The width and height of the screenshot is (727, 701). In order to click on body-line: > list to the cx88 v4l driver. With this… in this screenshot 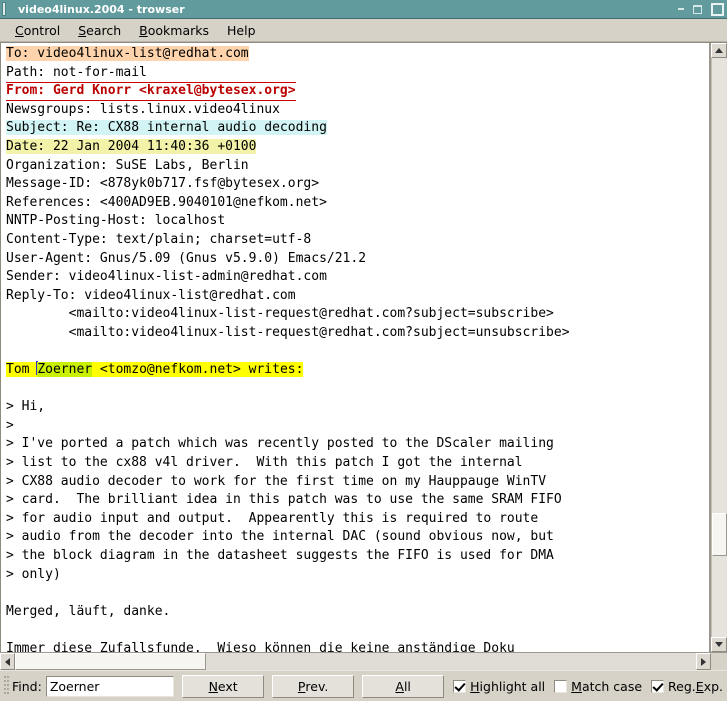, I will do `click(264, 463)`.